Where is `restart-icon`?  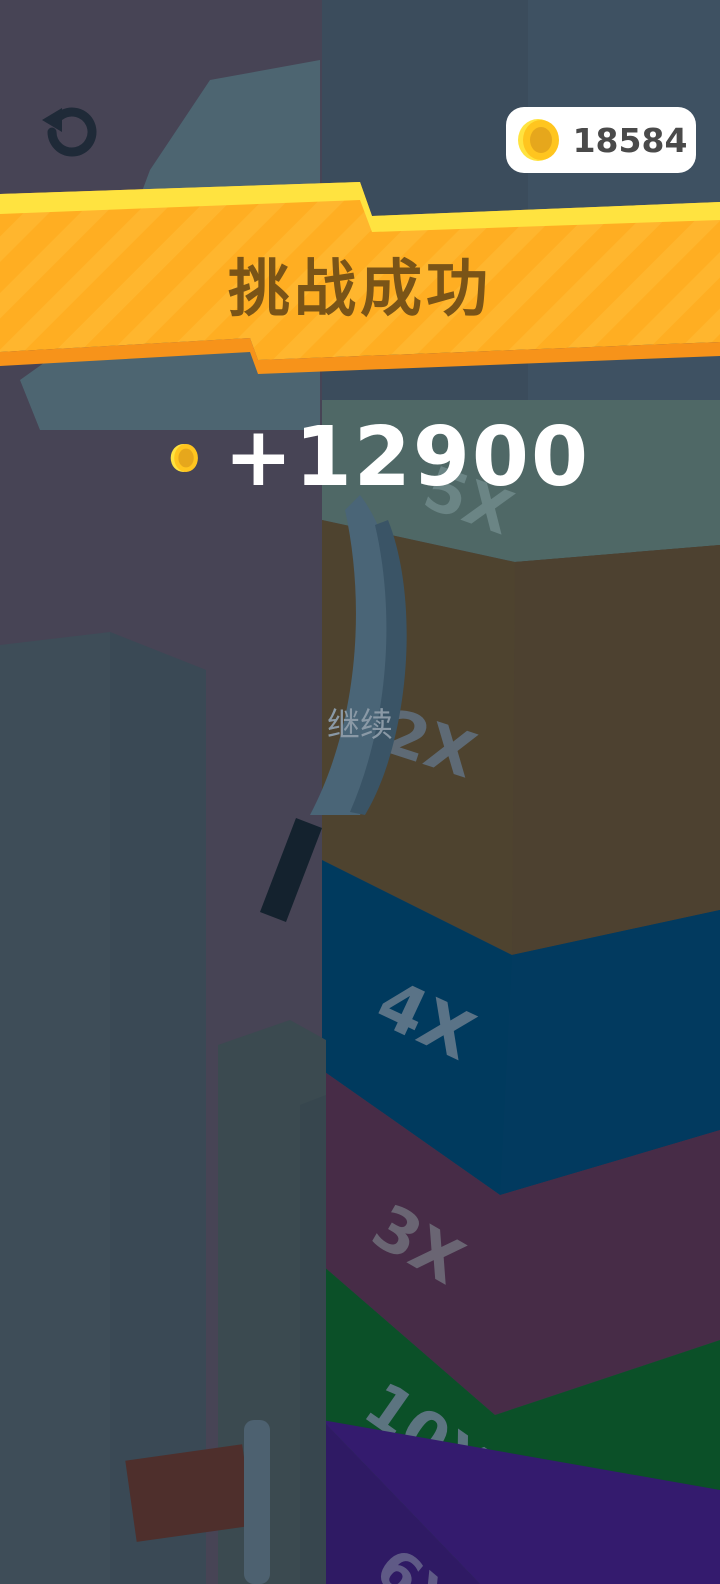 restart-icon is located at coordinates (69, 132).